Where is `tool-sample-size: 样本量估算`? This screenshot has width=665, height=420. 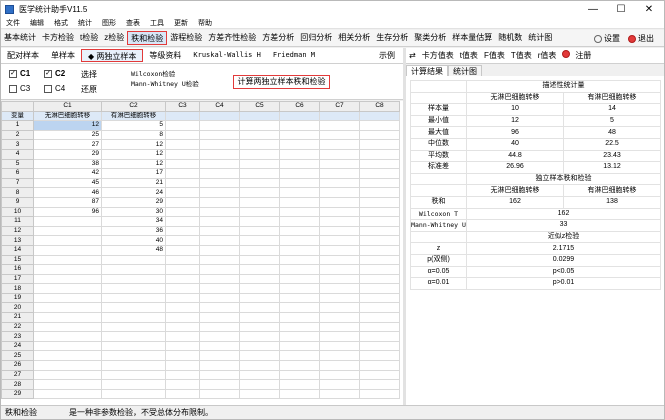
tool-sample-size: 样本量估算 is located at coordinates (472, 38).